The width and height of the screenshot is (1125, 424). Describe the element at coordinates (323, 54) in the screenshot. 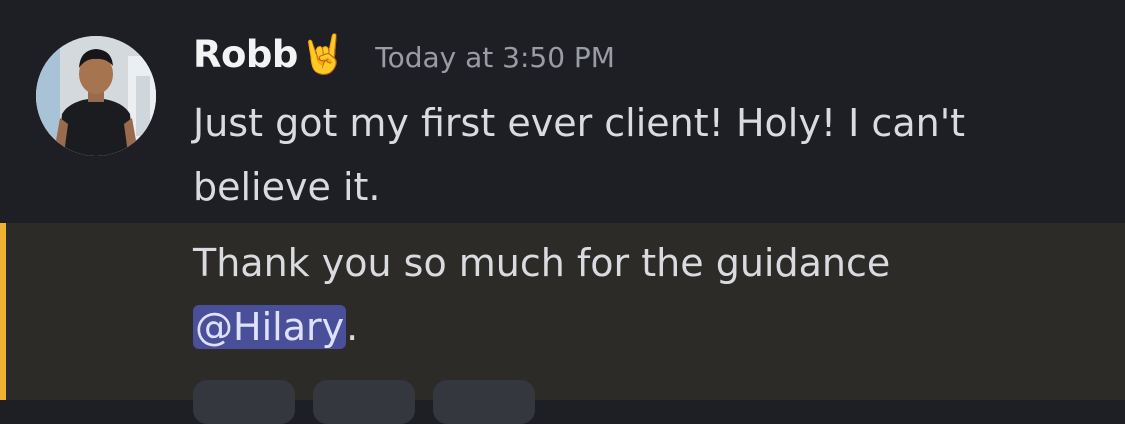

I see `sign-of-the-horns-emoji: 🤘` at that location.